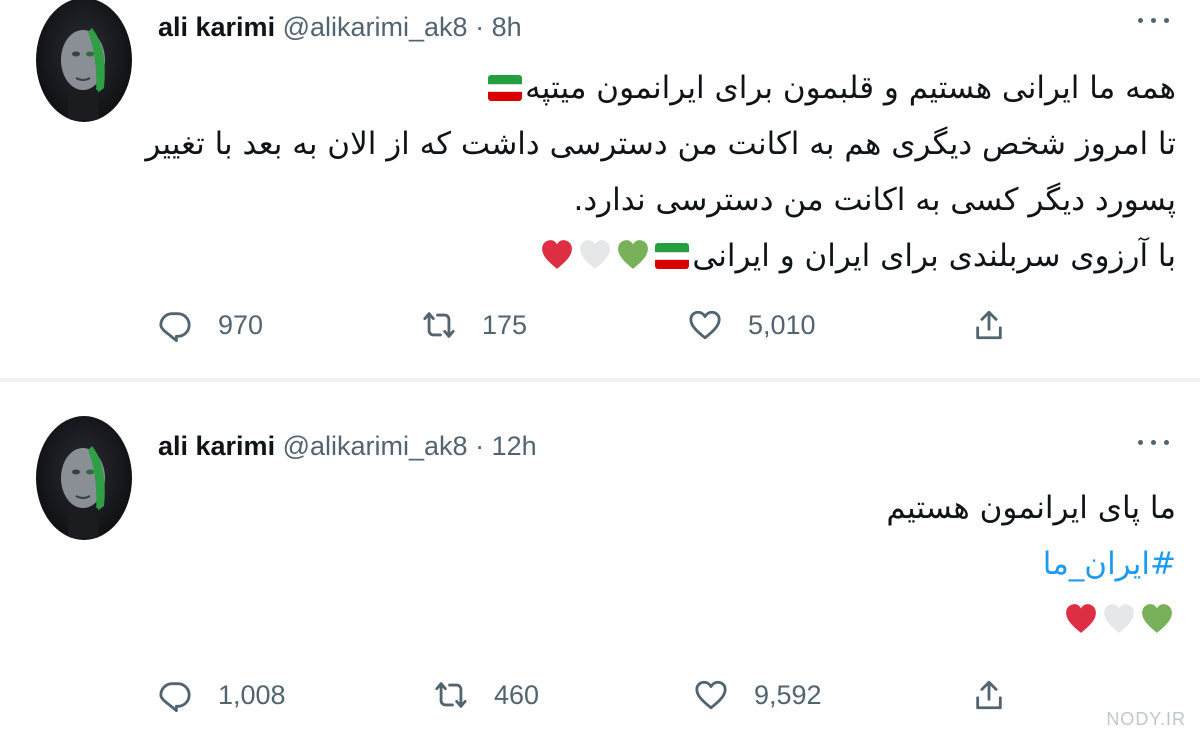 The height and width of the screenshot is (740, 1200). What do you see at coordinates (517, 694) in the screenshot?
I see `retweet-count: 460` at bounding box center [517, 694].